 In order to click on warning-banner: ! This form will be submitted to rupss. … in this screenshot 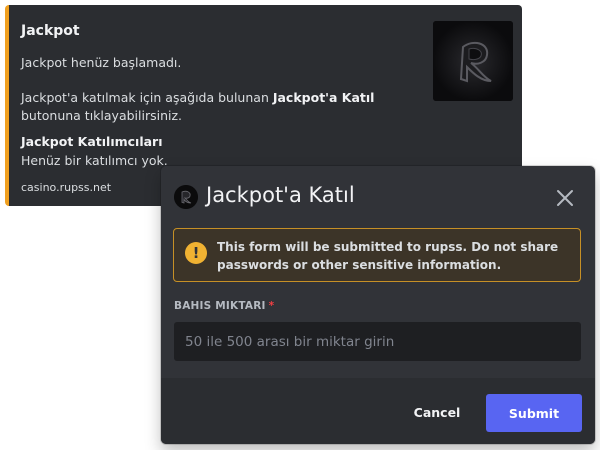, I will do `click(377, 255)`.